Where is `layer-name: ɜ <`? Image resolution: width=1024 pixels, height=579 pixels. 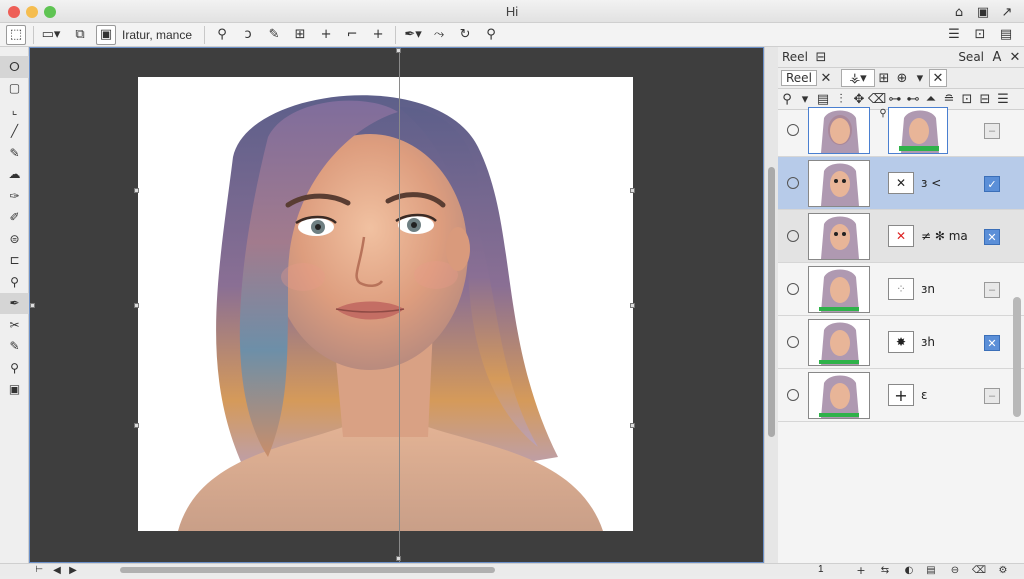 layer-name: ɜ < is located at coordinates (931, 183).